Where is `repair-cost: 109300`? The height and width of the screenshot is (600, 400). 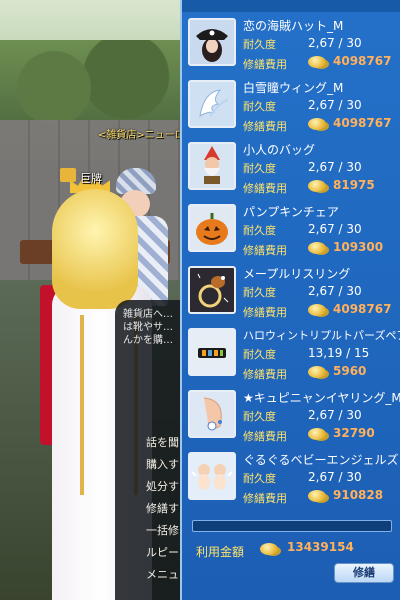
repair-cost: 109300 is located at coordinates (358, 247).